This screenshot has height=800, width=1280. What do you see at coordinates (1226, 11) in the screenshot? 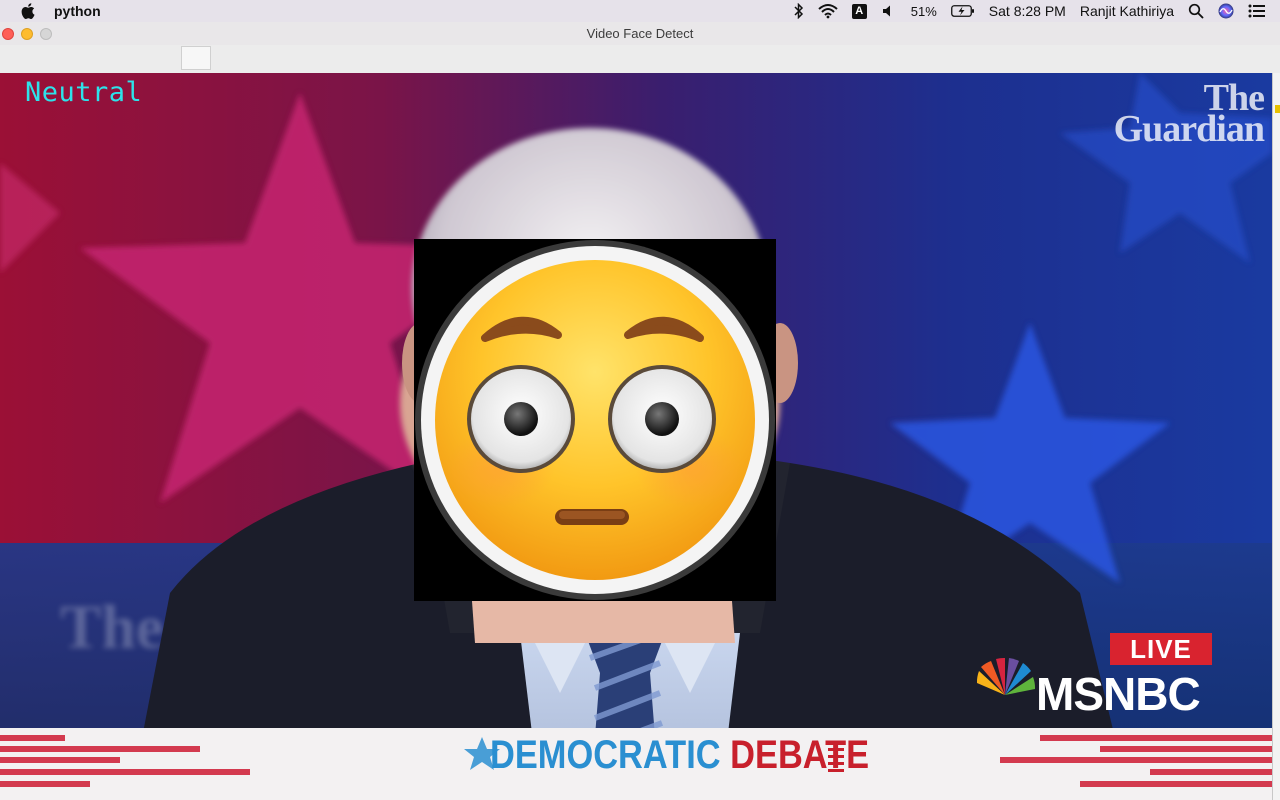
I see `siri-icon` at bounding box center [1226, 11].